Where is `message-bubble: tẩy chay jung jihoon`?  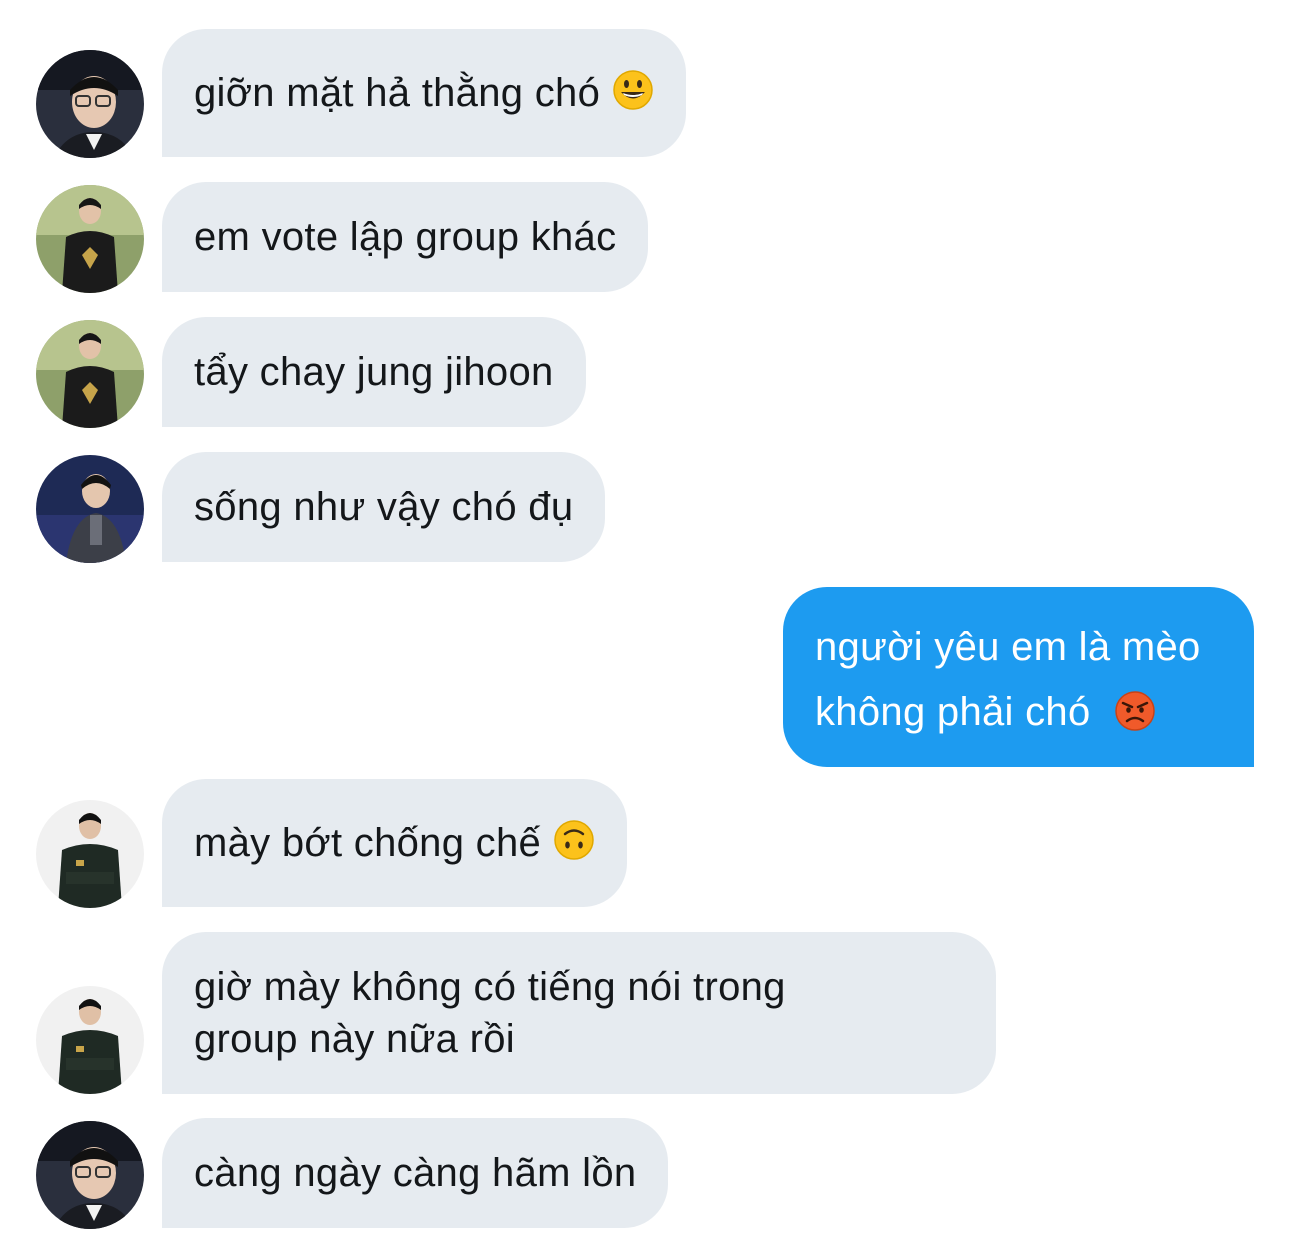 message-bubble: tẩy chay jung jihoon is located at coordinates (374, 372).